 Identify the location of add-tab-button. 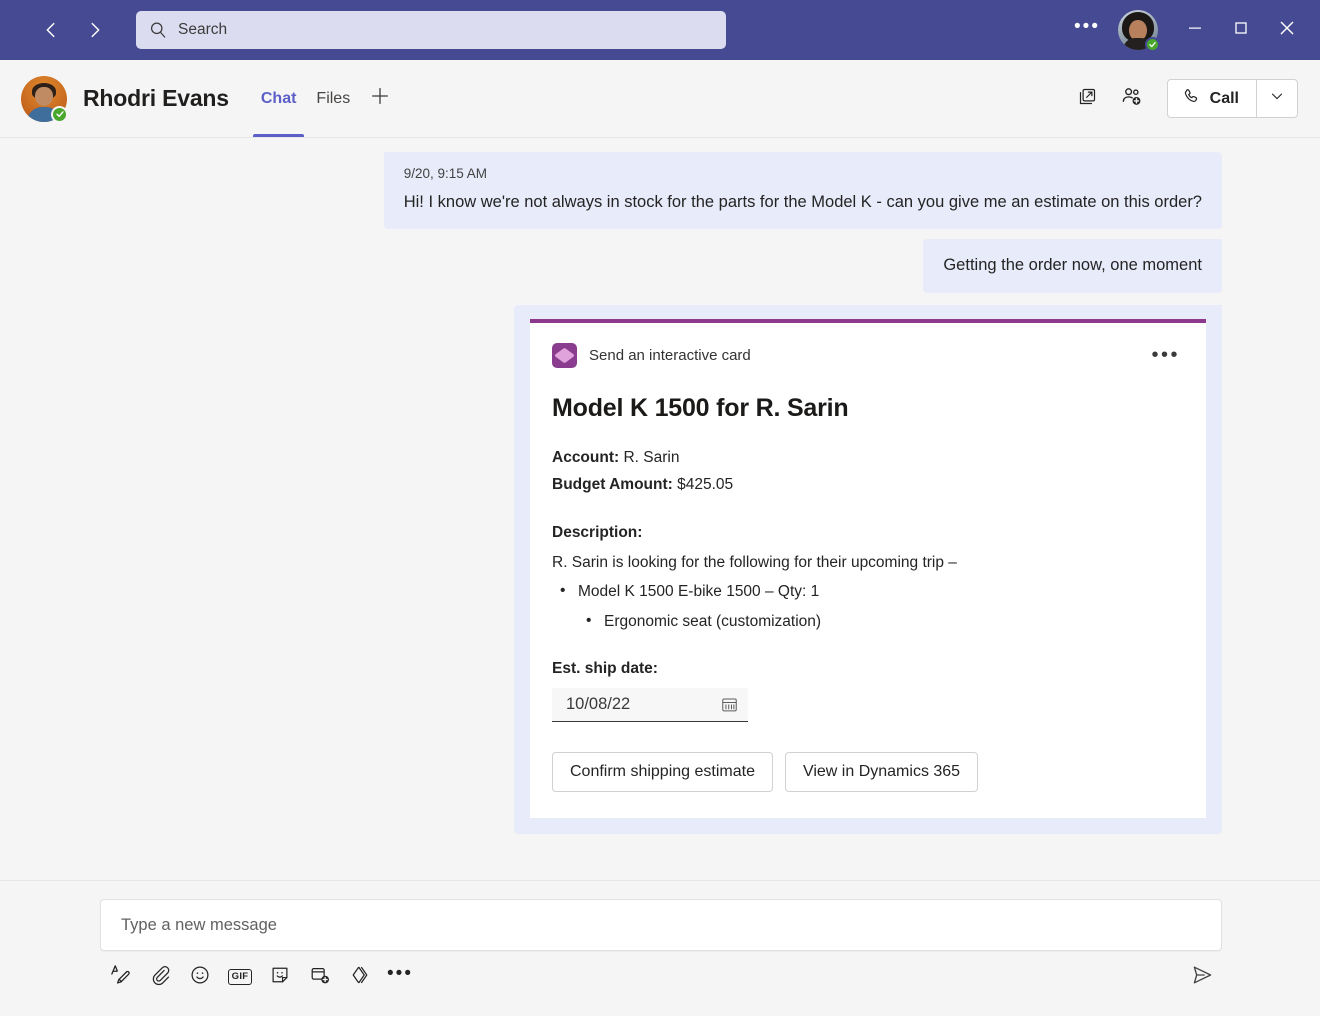
(380, 98).